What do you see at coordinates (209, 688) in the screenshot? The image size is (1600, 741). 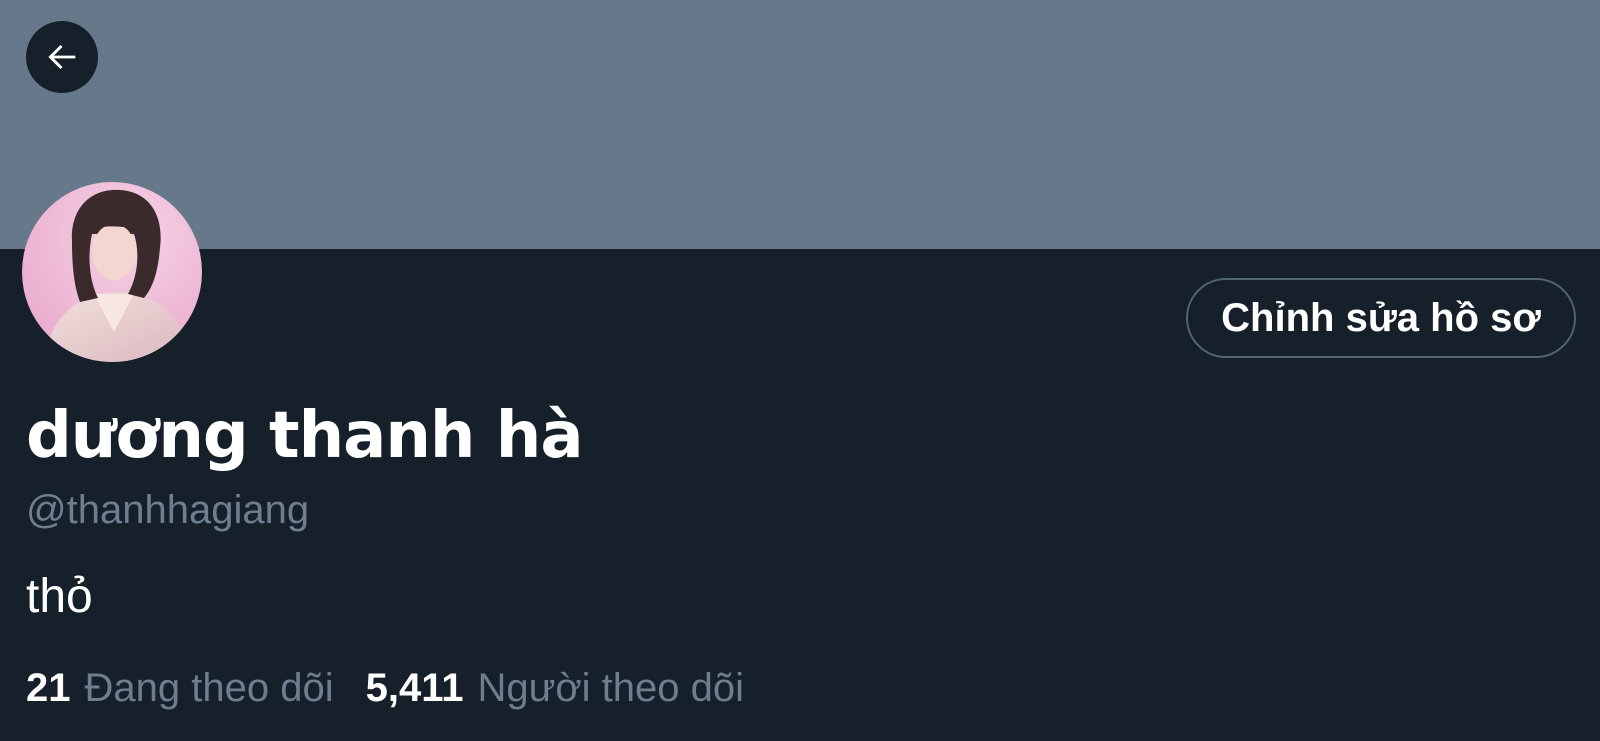 I see `following-label: Đang theo dõi` at bounding box center [209, 688].